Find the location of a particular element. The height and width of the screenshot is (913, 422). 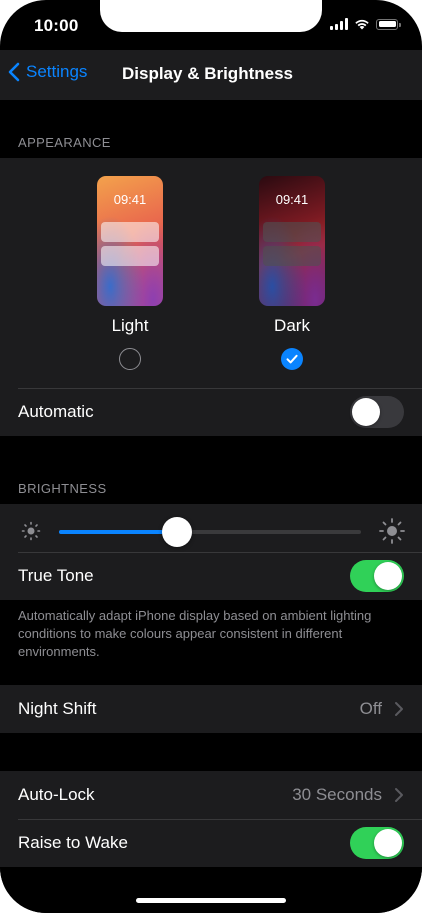

brightness-slider is located at coordinates (210, 532).